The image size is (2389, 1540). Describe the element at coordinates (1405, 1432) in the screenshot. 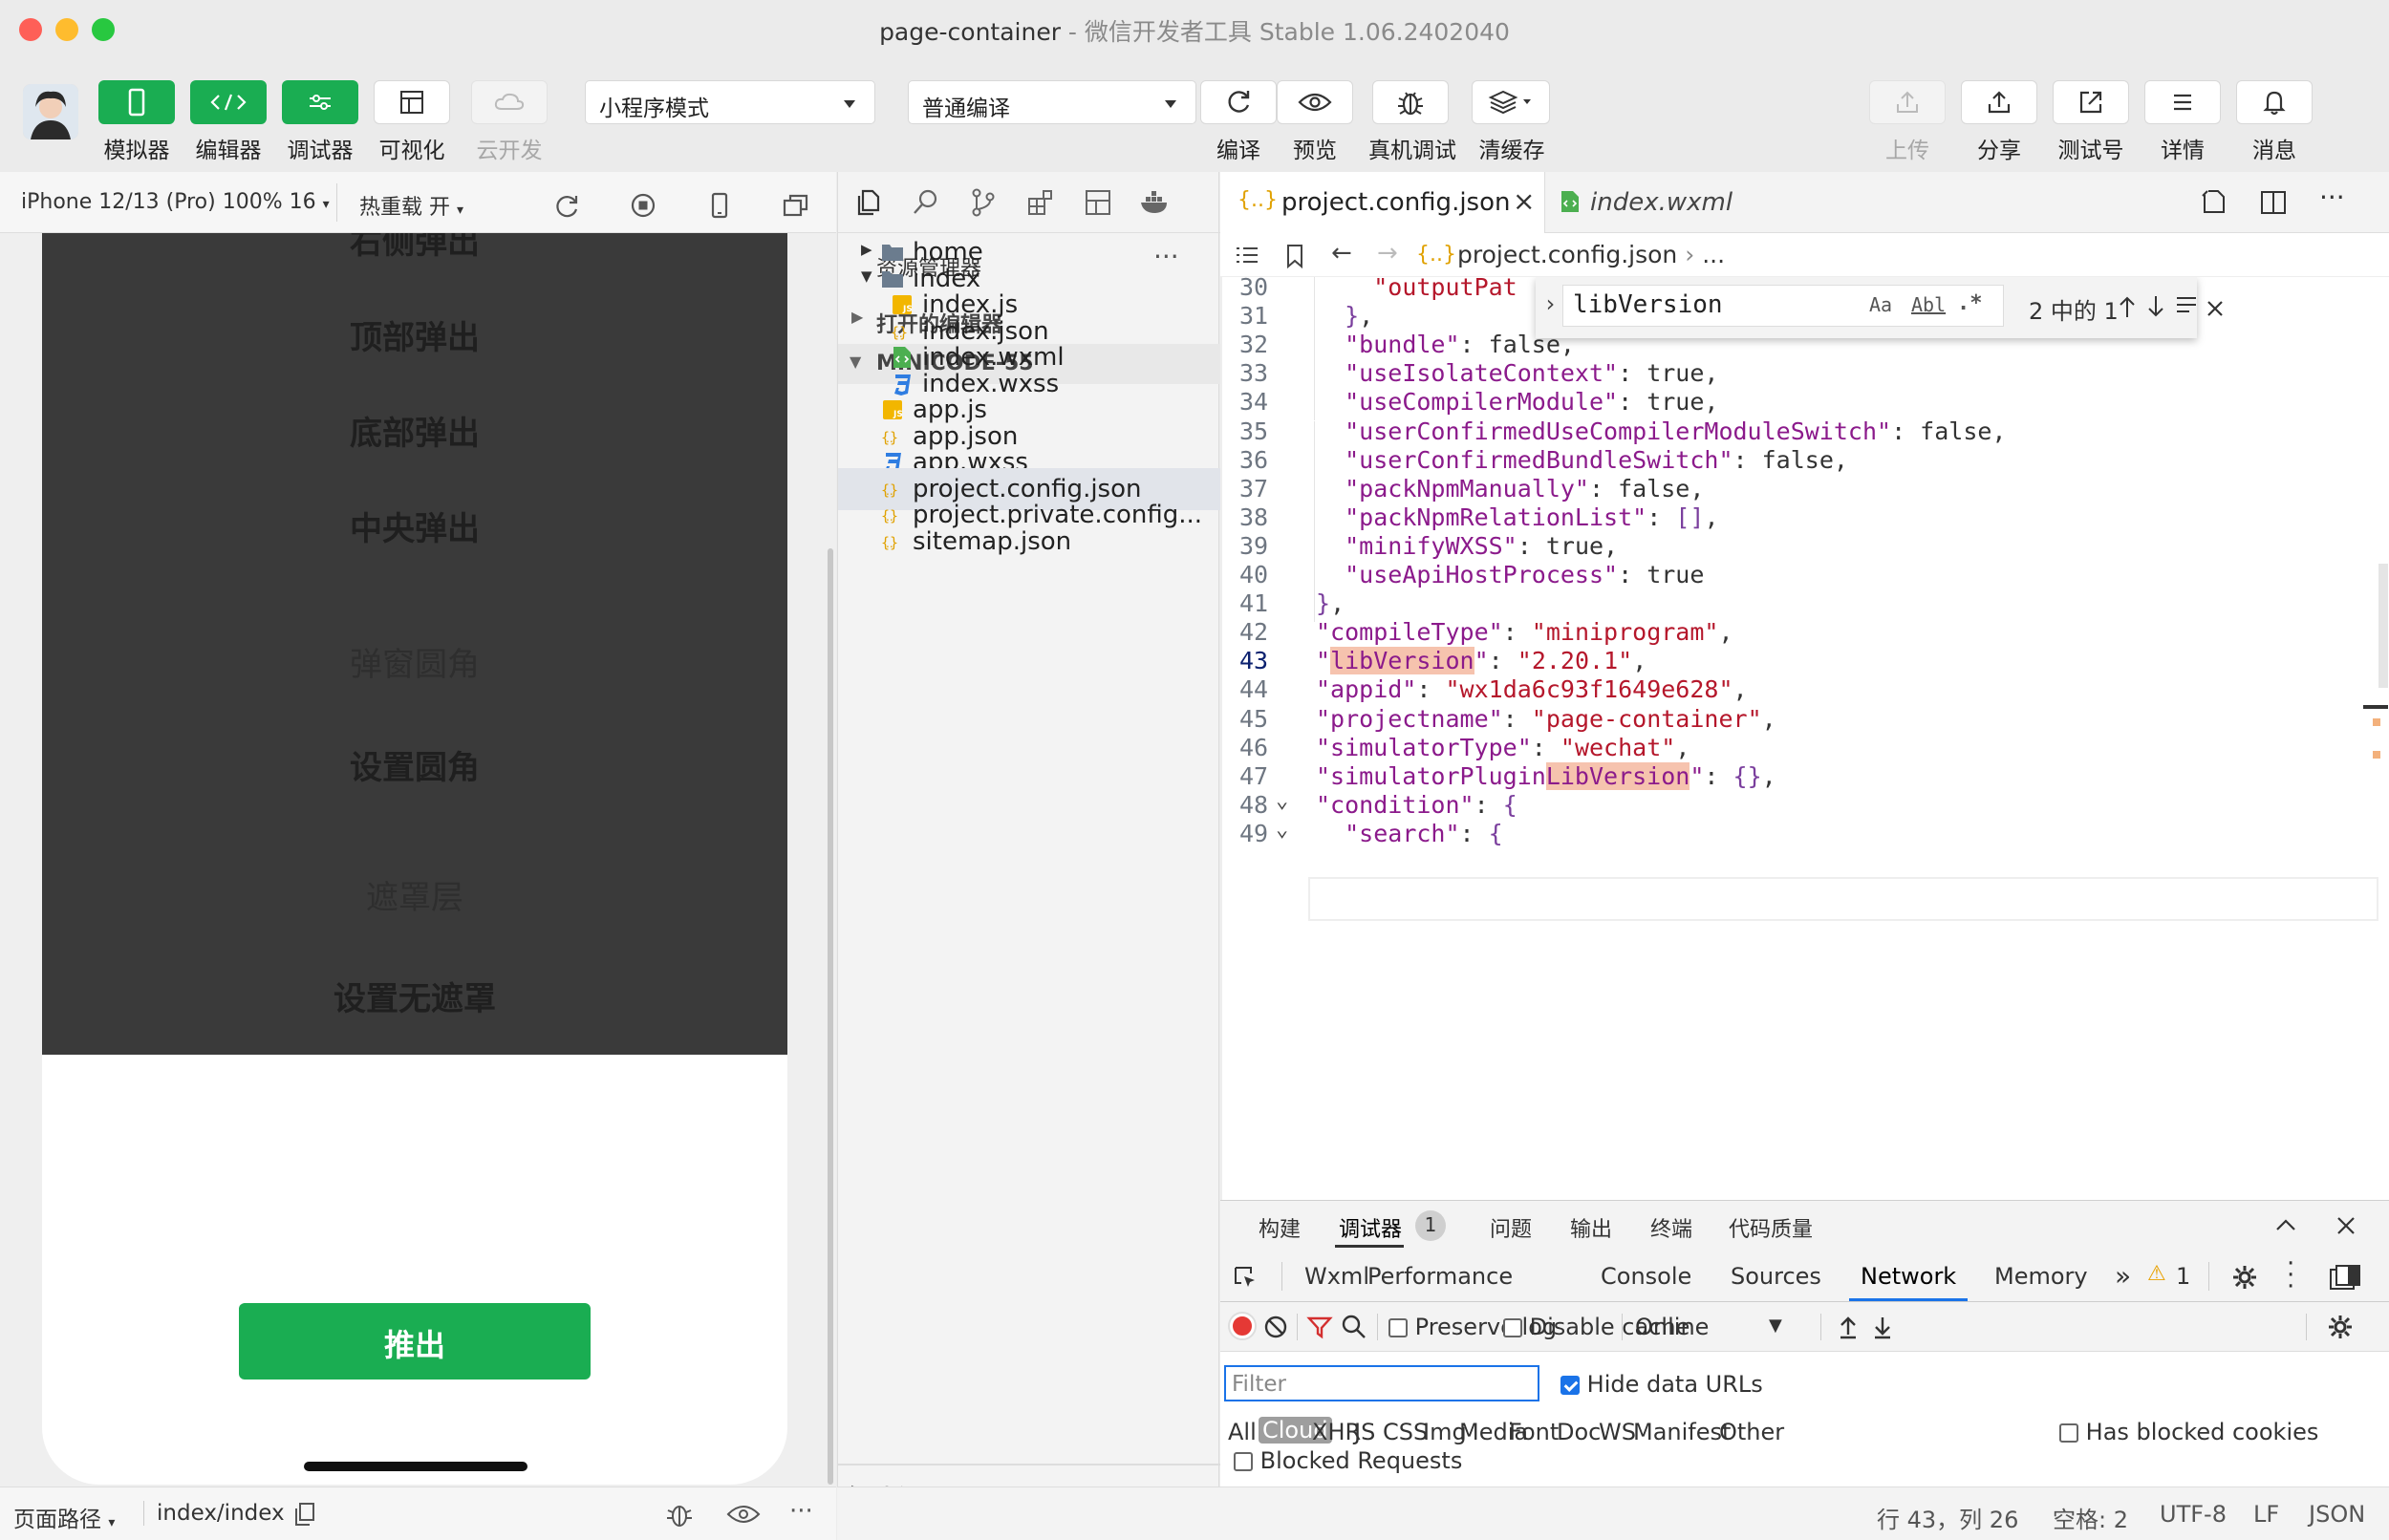

I see `type-filter-css: CSS` at that location.